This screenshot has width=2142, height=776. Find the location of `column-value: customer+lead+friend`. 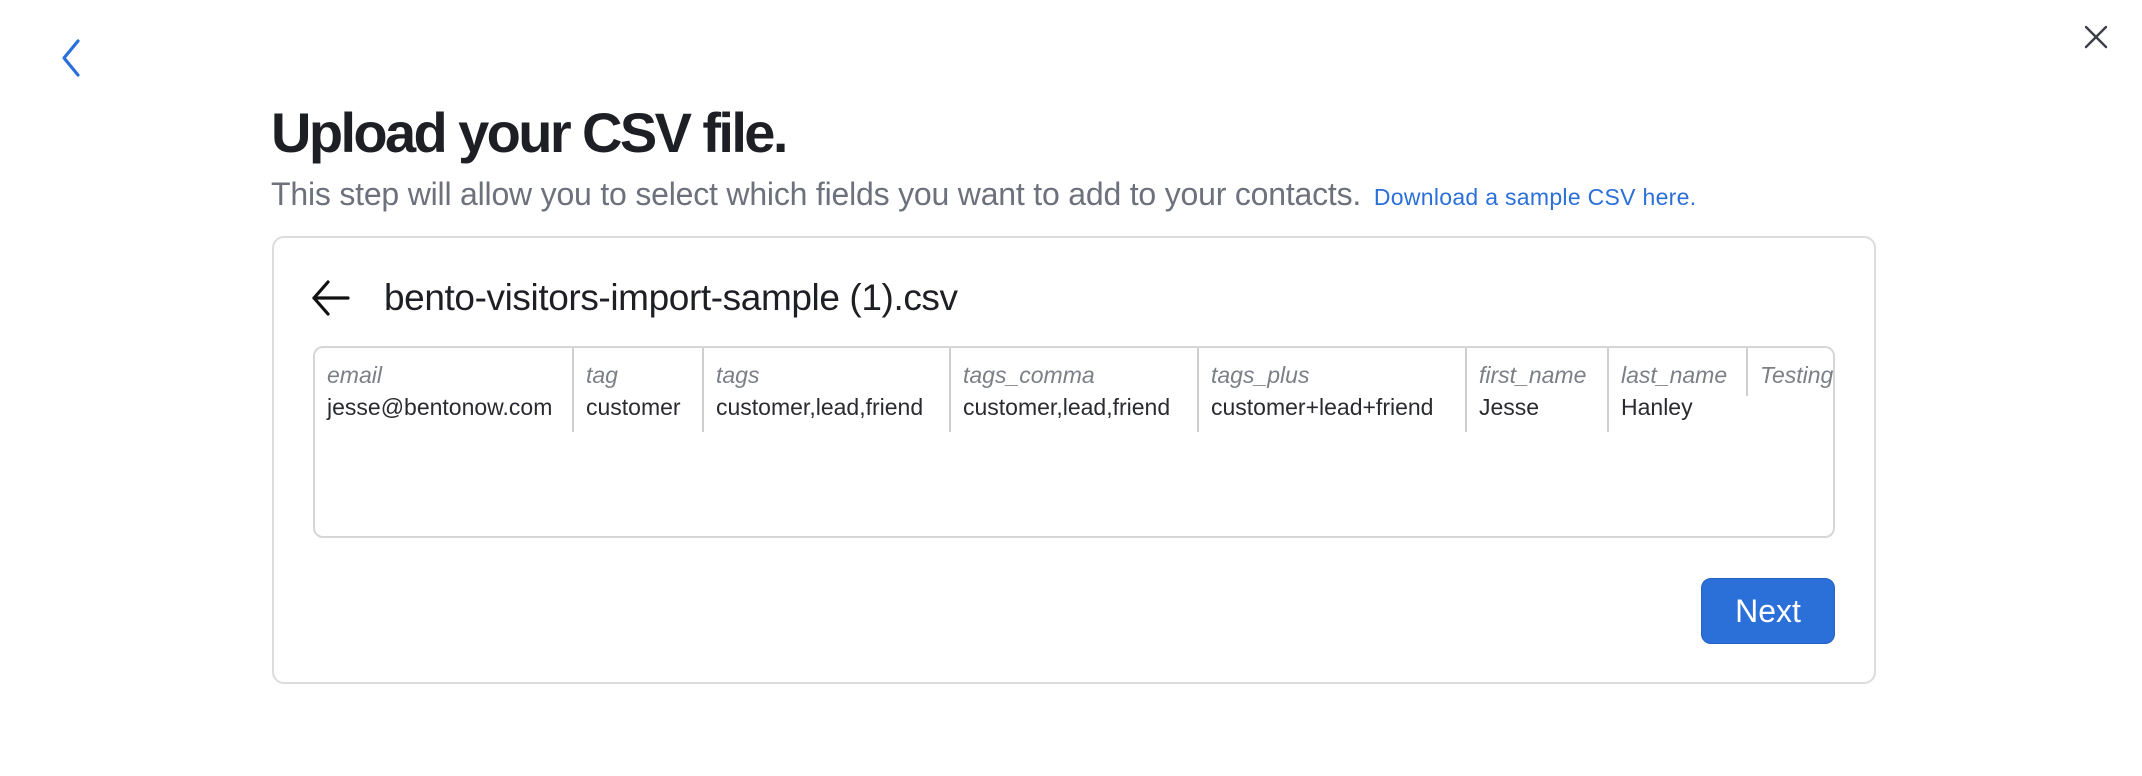

column-value: customer+lead+friend is located at coordinates (1322, 407).